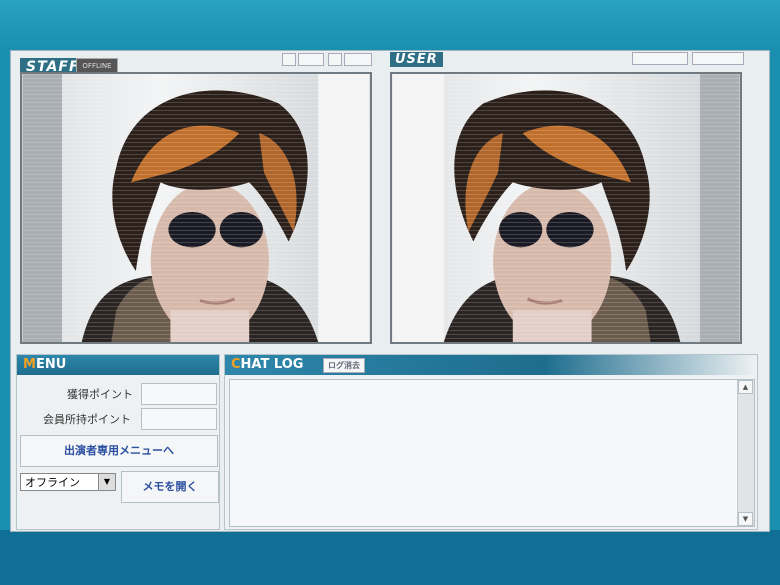 The image size is (780, 585). What do you see at coordinates (491, 365) in the screenshot?
I see `chat-title: CHAT LOG ログ消去` at bounding box center [491, 365].